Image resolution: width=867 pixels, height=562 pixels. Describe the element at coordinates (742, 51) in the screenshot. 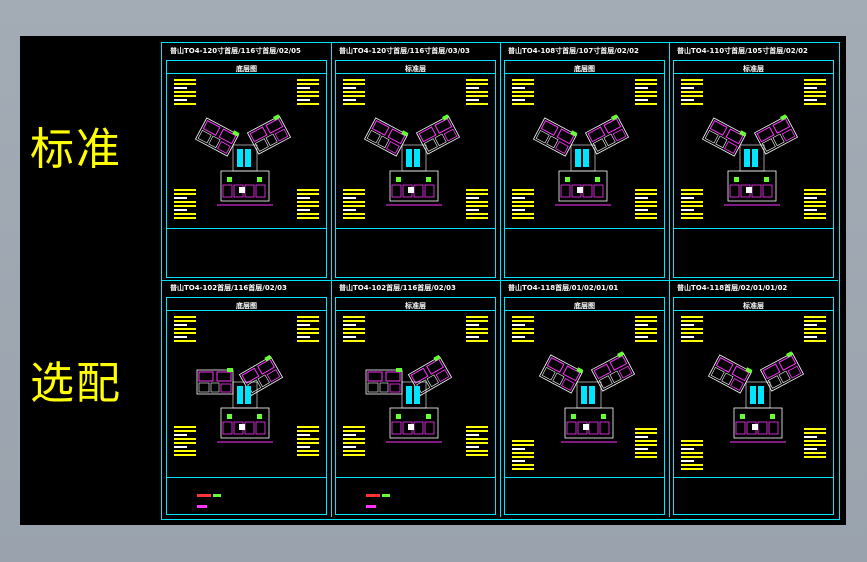

I see `sheet-title: 普山TO4-110寸首层/105寸首层/02/02` at that location.